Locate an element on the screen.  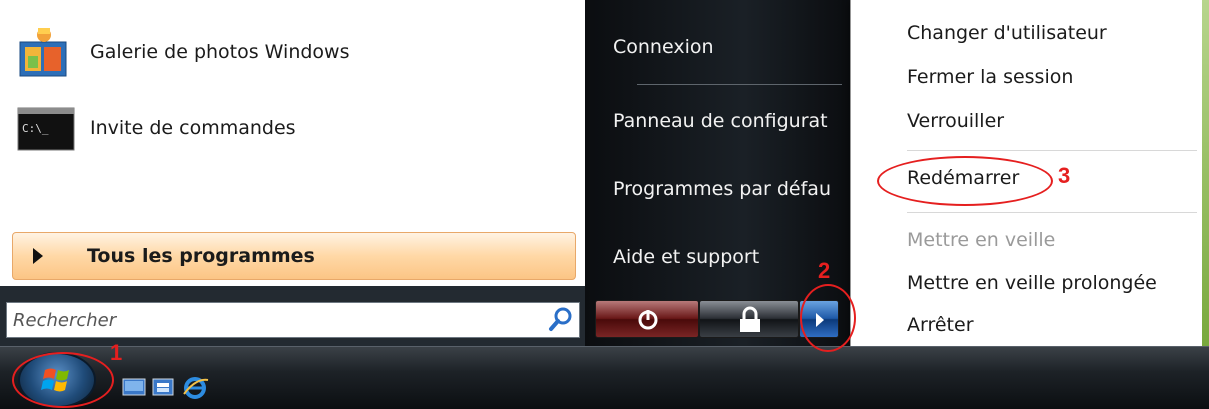
power-icon is located at coordinates (648, 320).